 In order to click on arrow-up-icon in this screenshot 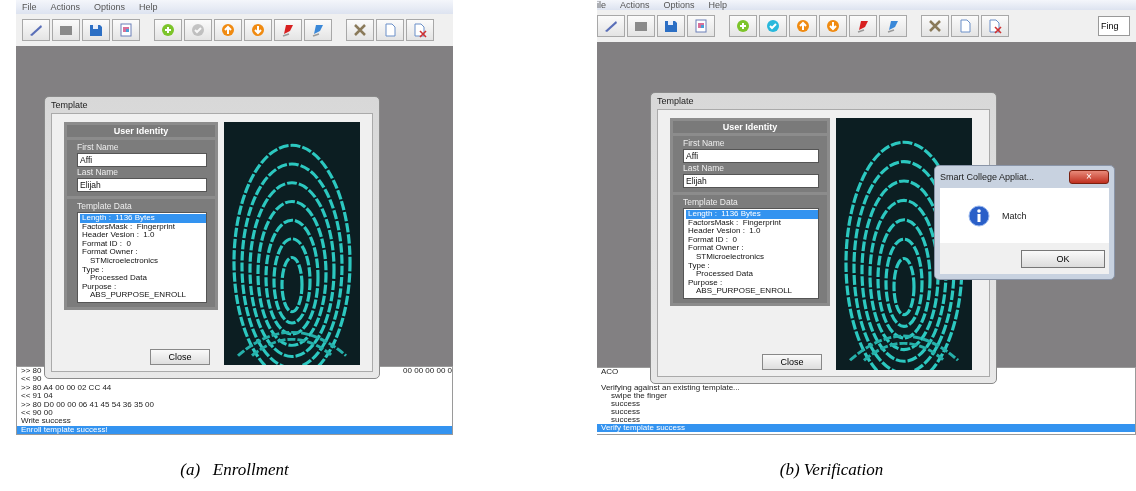, I will do `click(803, 26)`.